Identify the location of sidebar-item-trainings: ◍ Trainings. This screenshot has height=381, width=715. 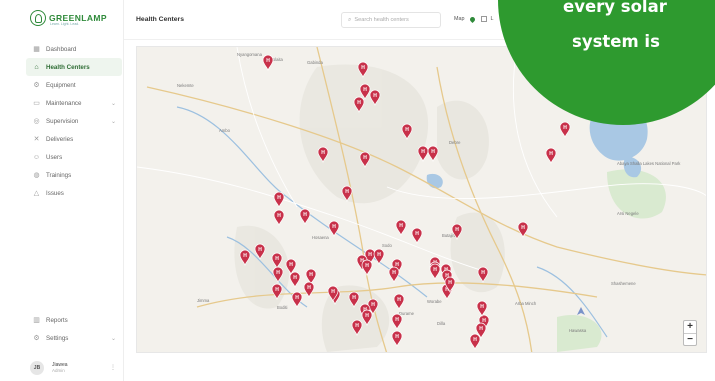
(74, 175).